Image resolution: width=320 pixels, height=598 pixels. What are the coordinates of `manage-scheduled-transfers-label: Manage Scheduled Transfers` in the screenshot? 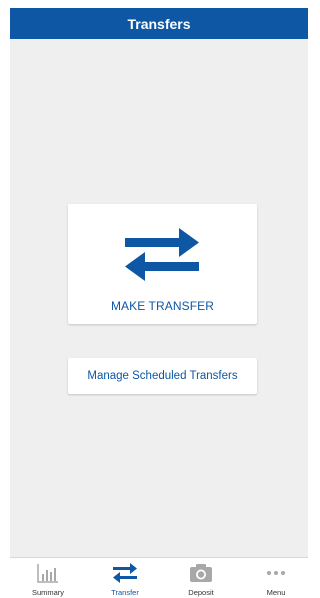 It's located at (162, 376).